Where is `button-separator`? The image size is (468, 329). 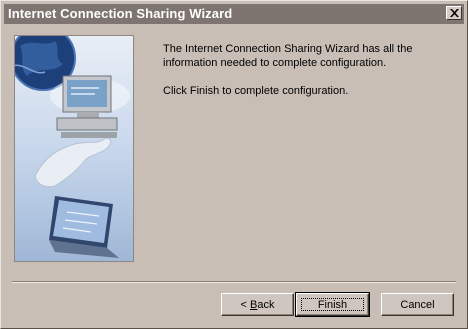
button-separator is located at coordinates (234, 282).